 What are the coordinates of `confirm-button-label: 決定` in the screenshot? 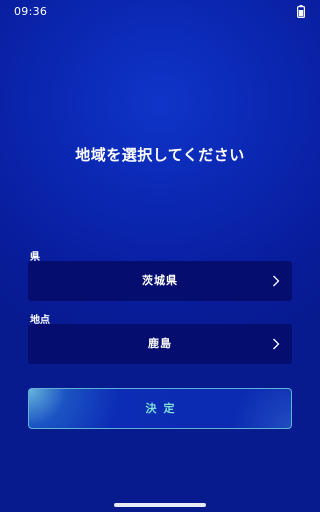 It's located at (163, 408).